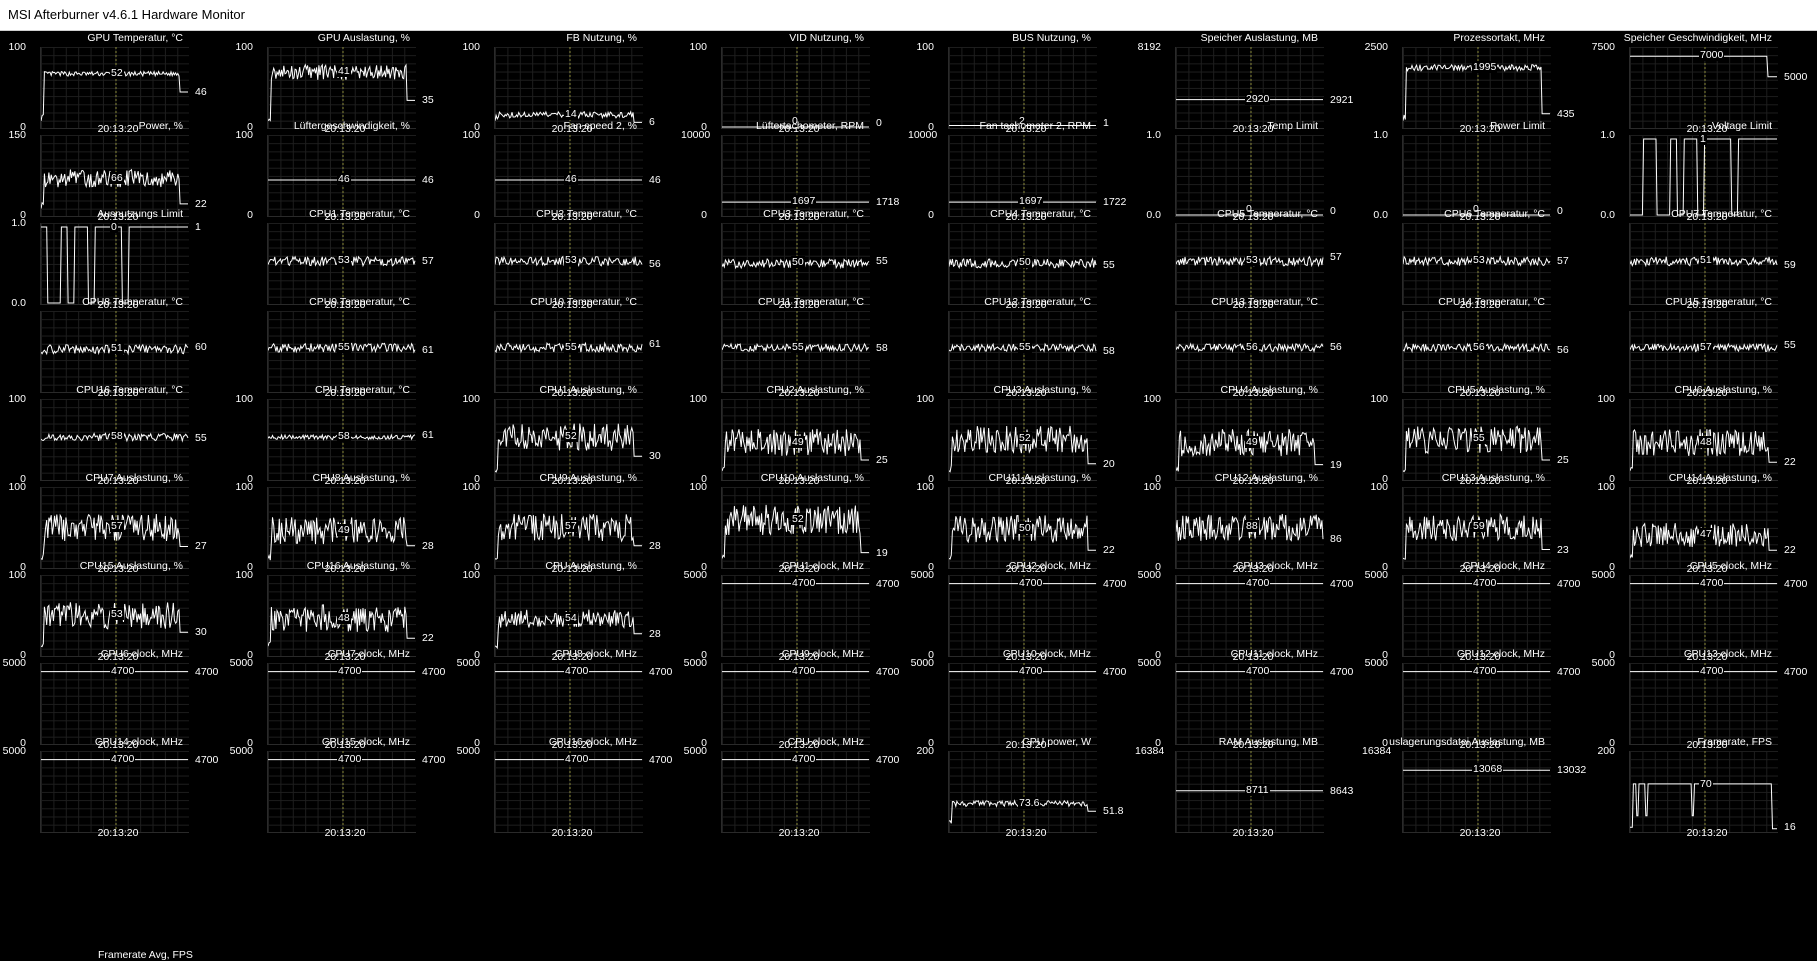  Describe the element at coordinates (113, 787) in the screenshot. I see `graph-panel: CPU14 clock, MHz 5000 20:13:20 4700 4700` at that location.